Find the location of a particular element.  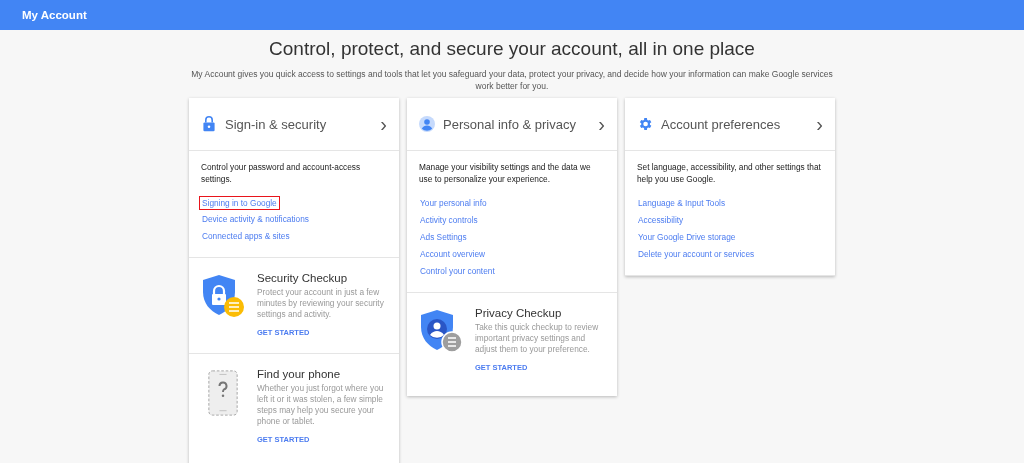

shield-person-icon is located at coordinates (441, 332).